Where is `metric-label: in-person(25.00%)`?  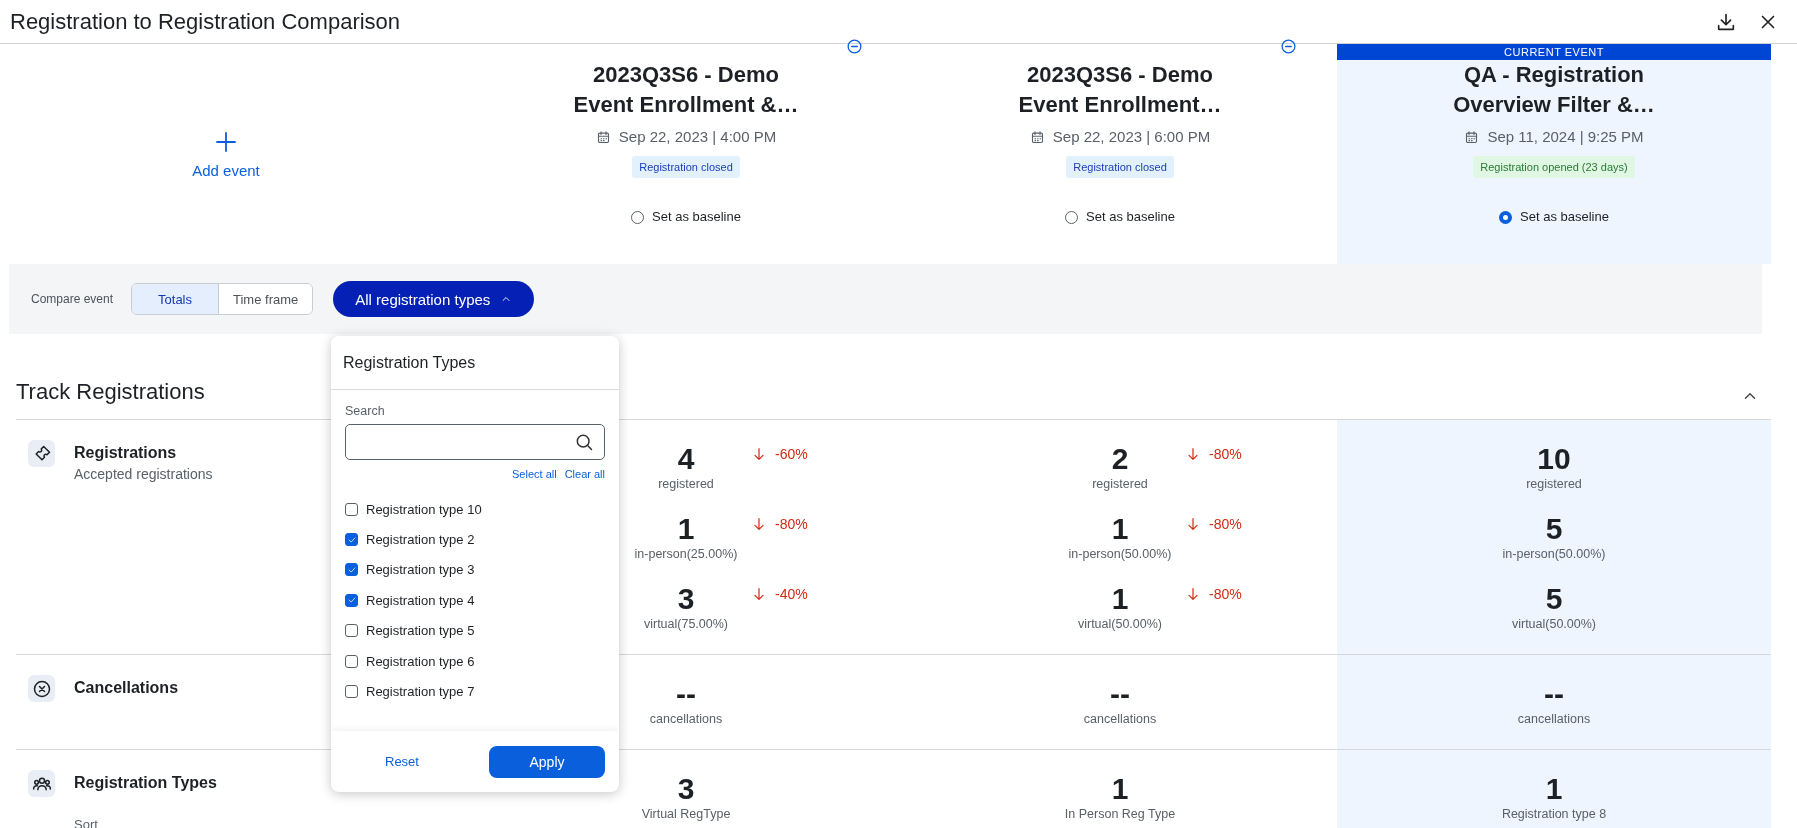
metric-label: in-person(25.00%) is located at coordinates (686, 554).